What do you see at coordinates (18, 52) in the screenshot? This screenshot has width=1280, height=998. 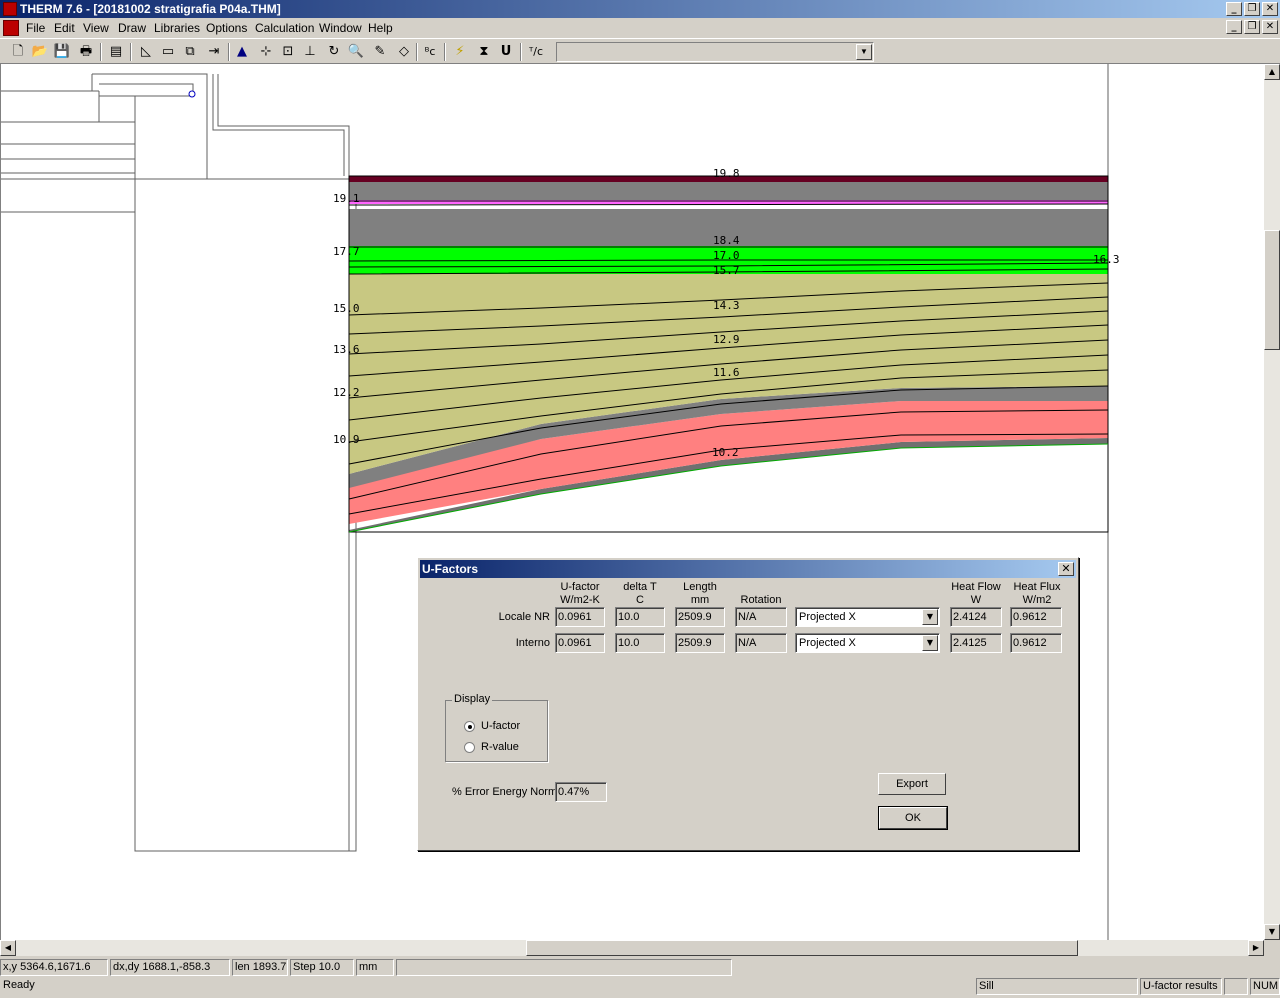 I see `new-icon: 🗋` at bounding box center [18, 52].